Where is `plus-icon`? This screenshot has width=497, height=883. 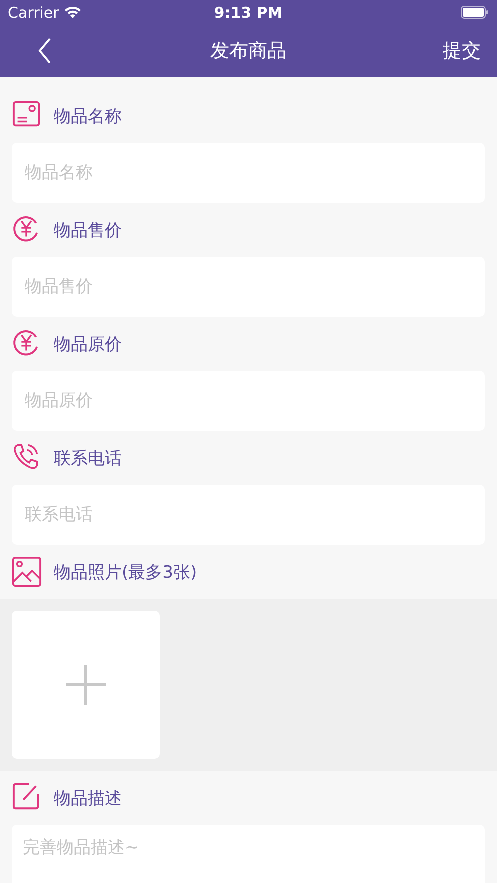 plus-icon is located at coordinates (86, 685).